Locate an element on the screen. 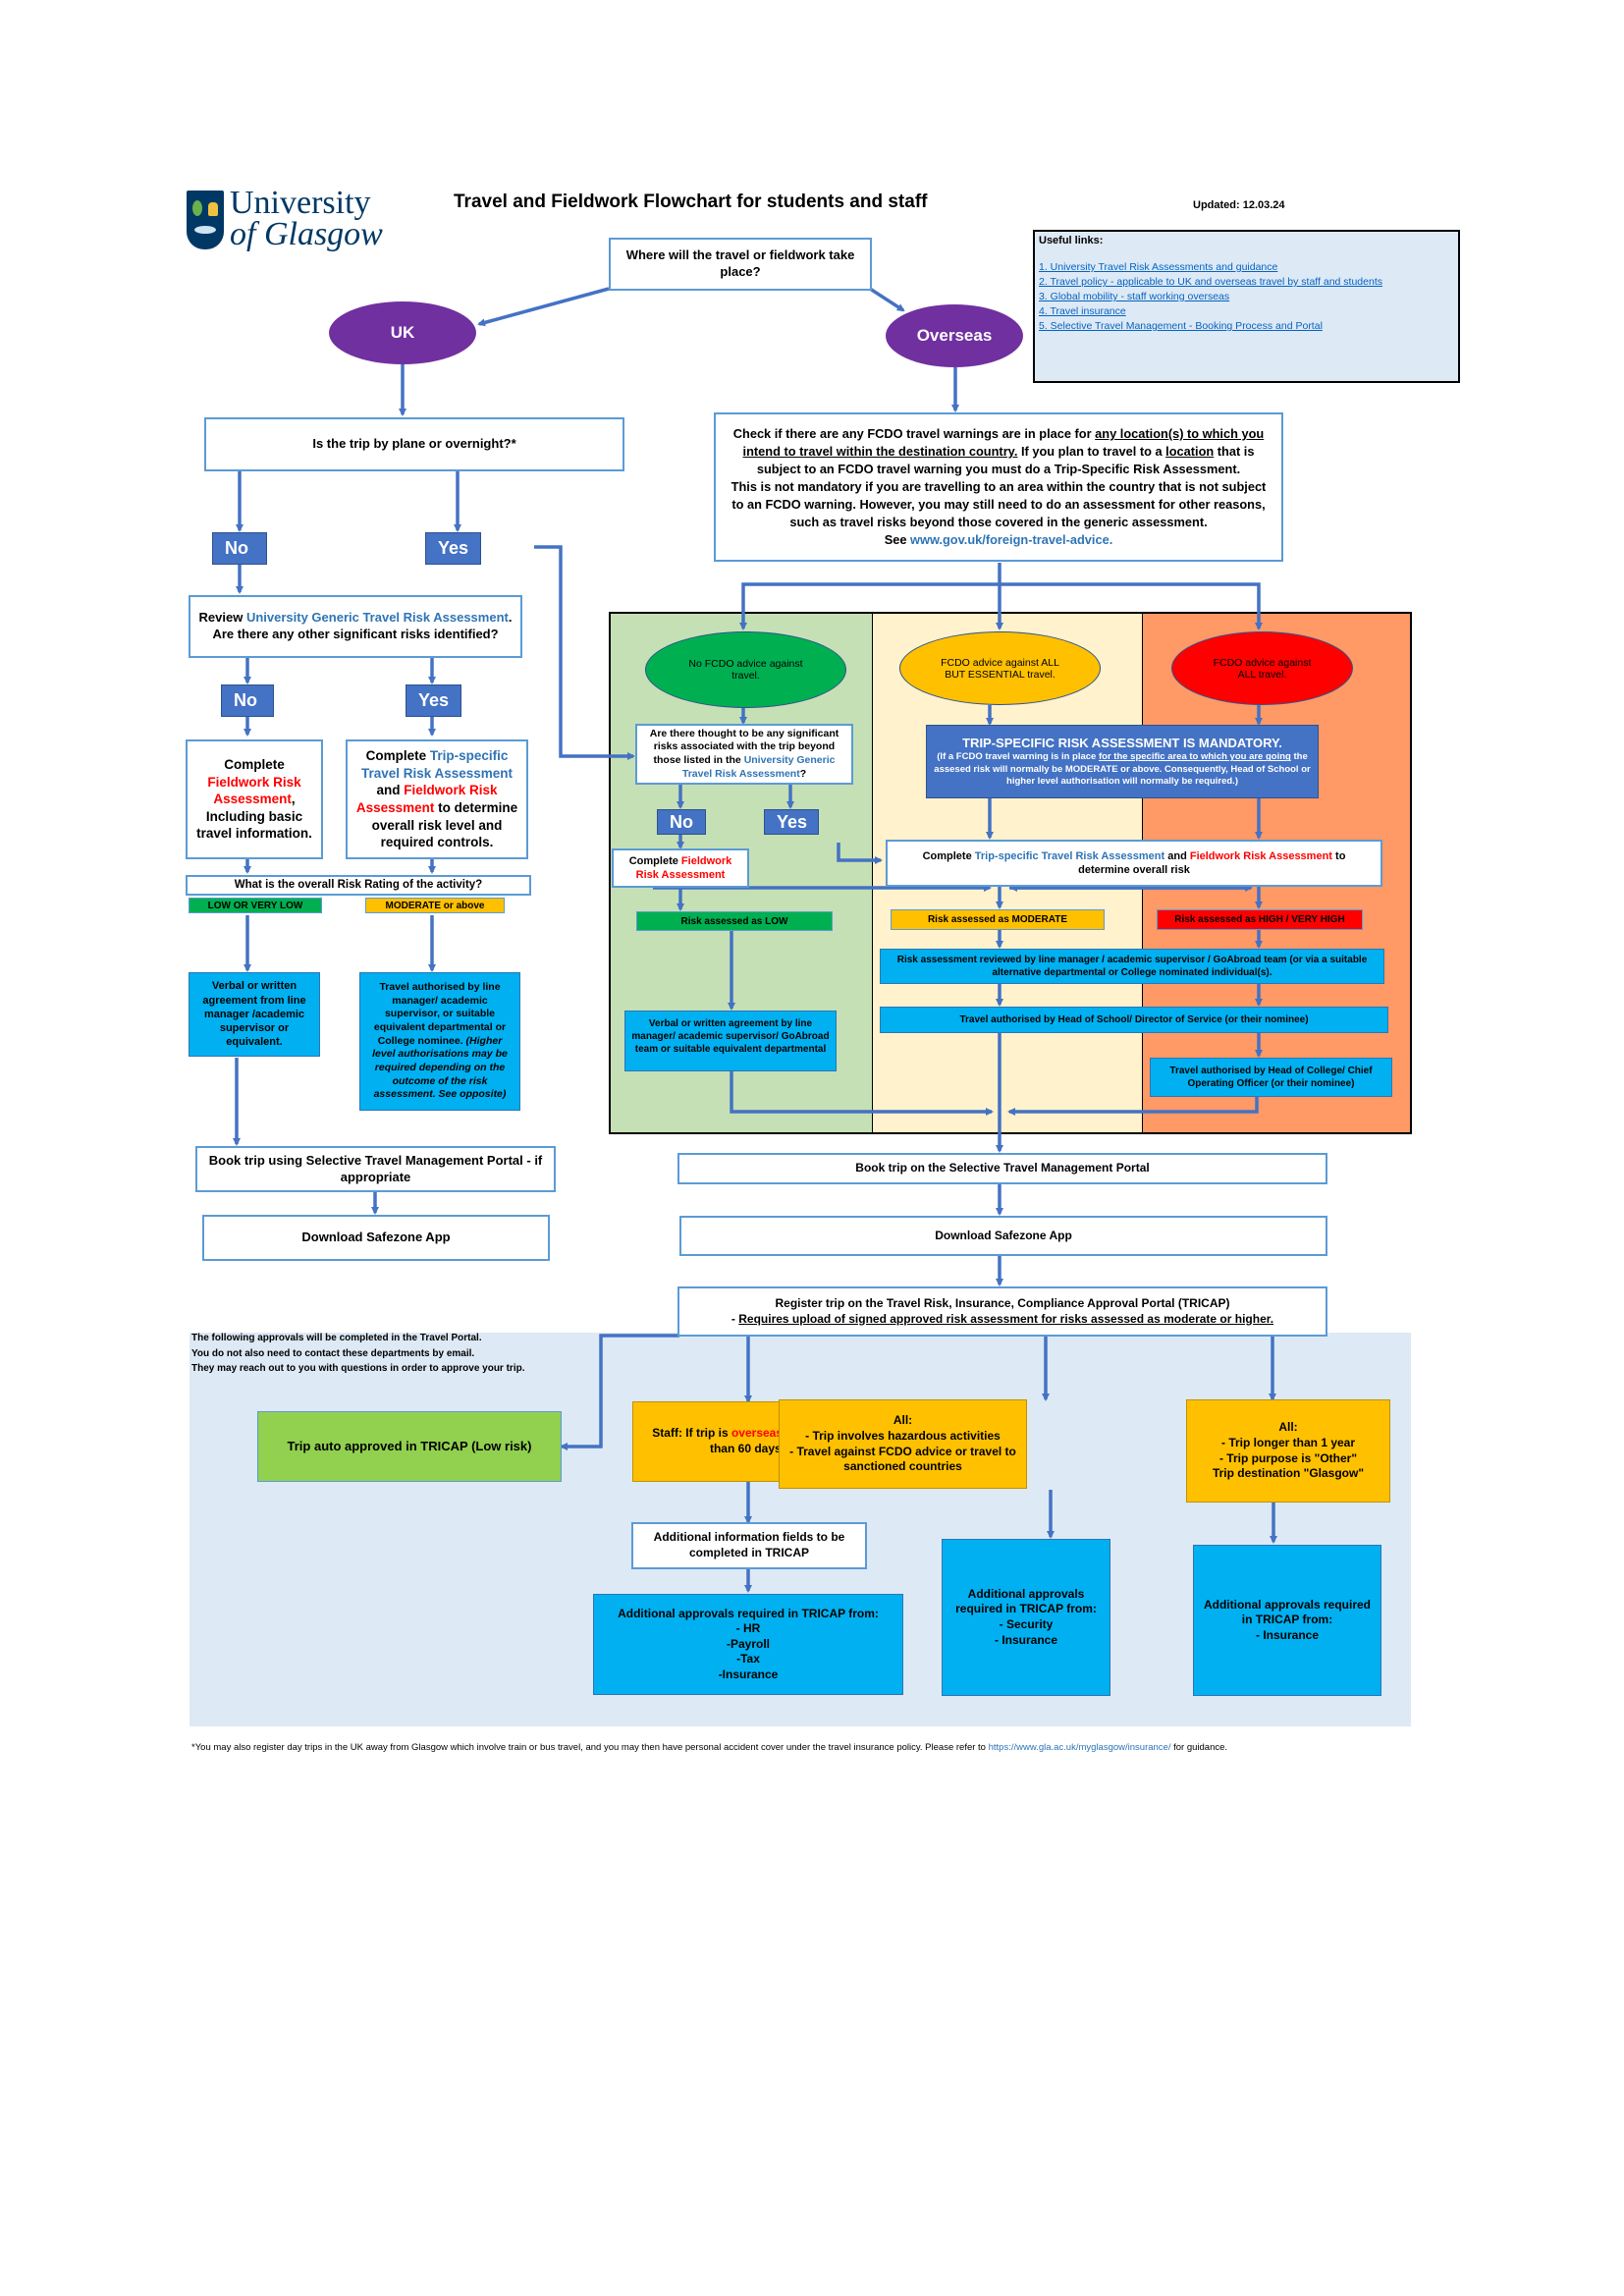 This screenshot has height=2296, width=1624. risk-high-badge: Risk assessed as HIGH / VERY HIGH is located at coordinates (1260, 919).